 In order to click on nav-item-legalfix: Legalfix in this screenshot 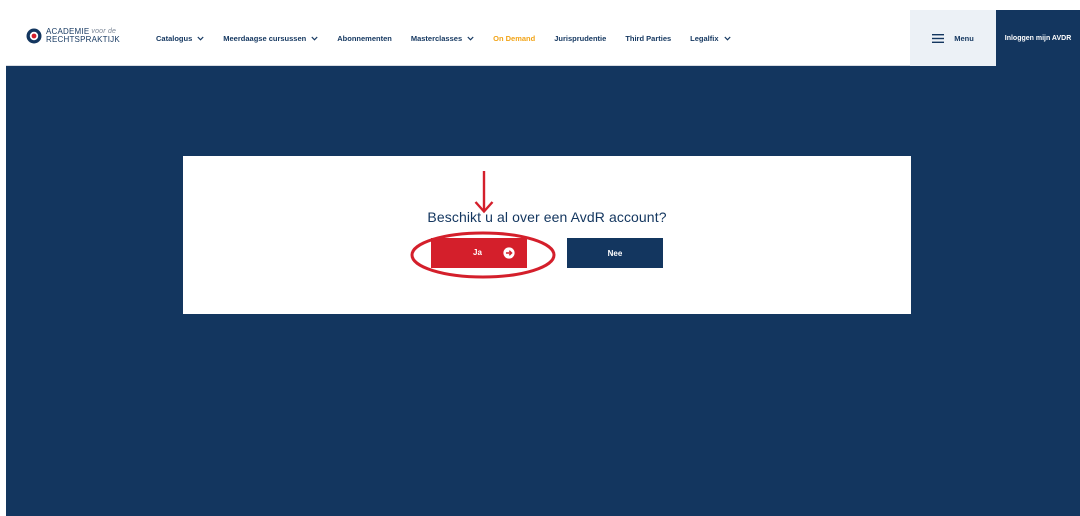, I will do `click(710, 38)`.